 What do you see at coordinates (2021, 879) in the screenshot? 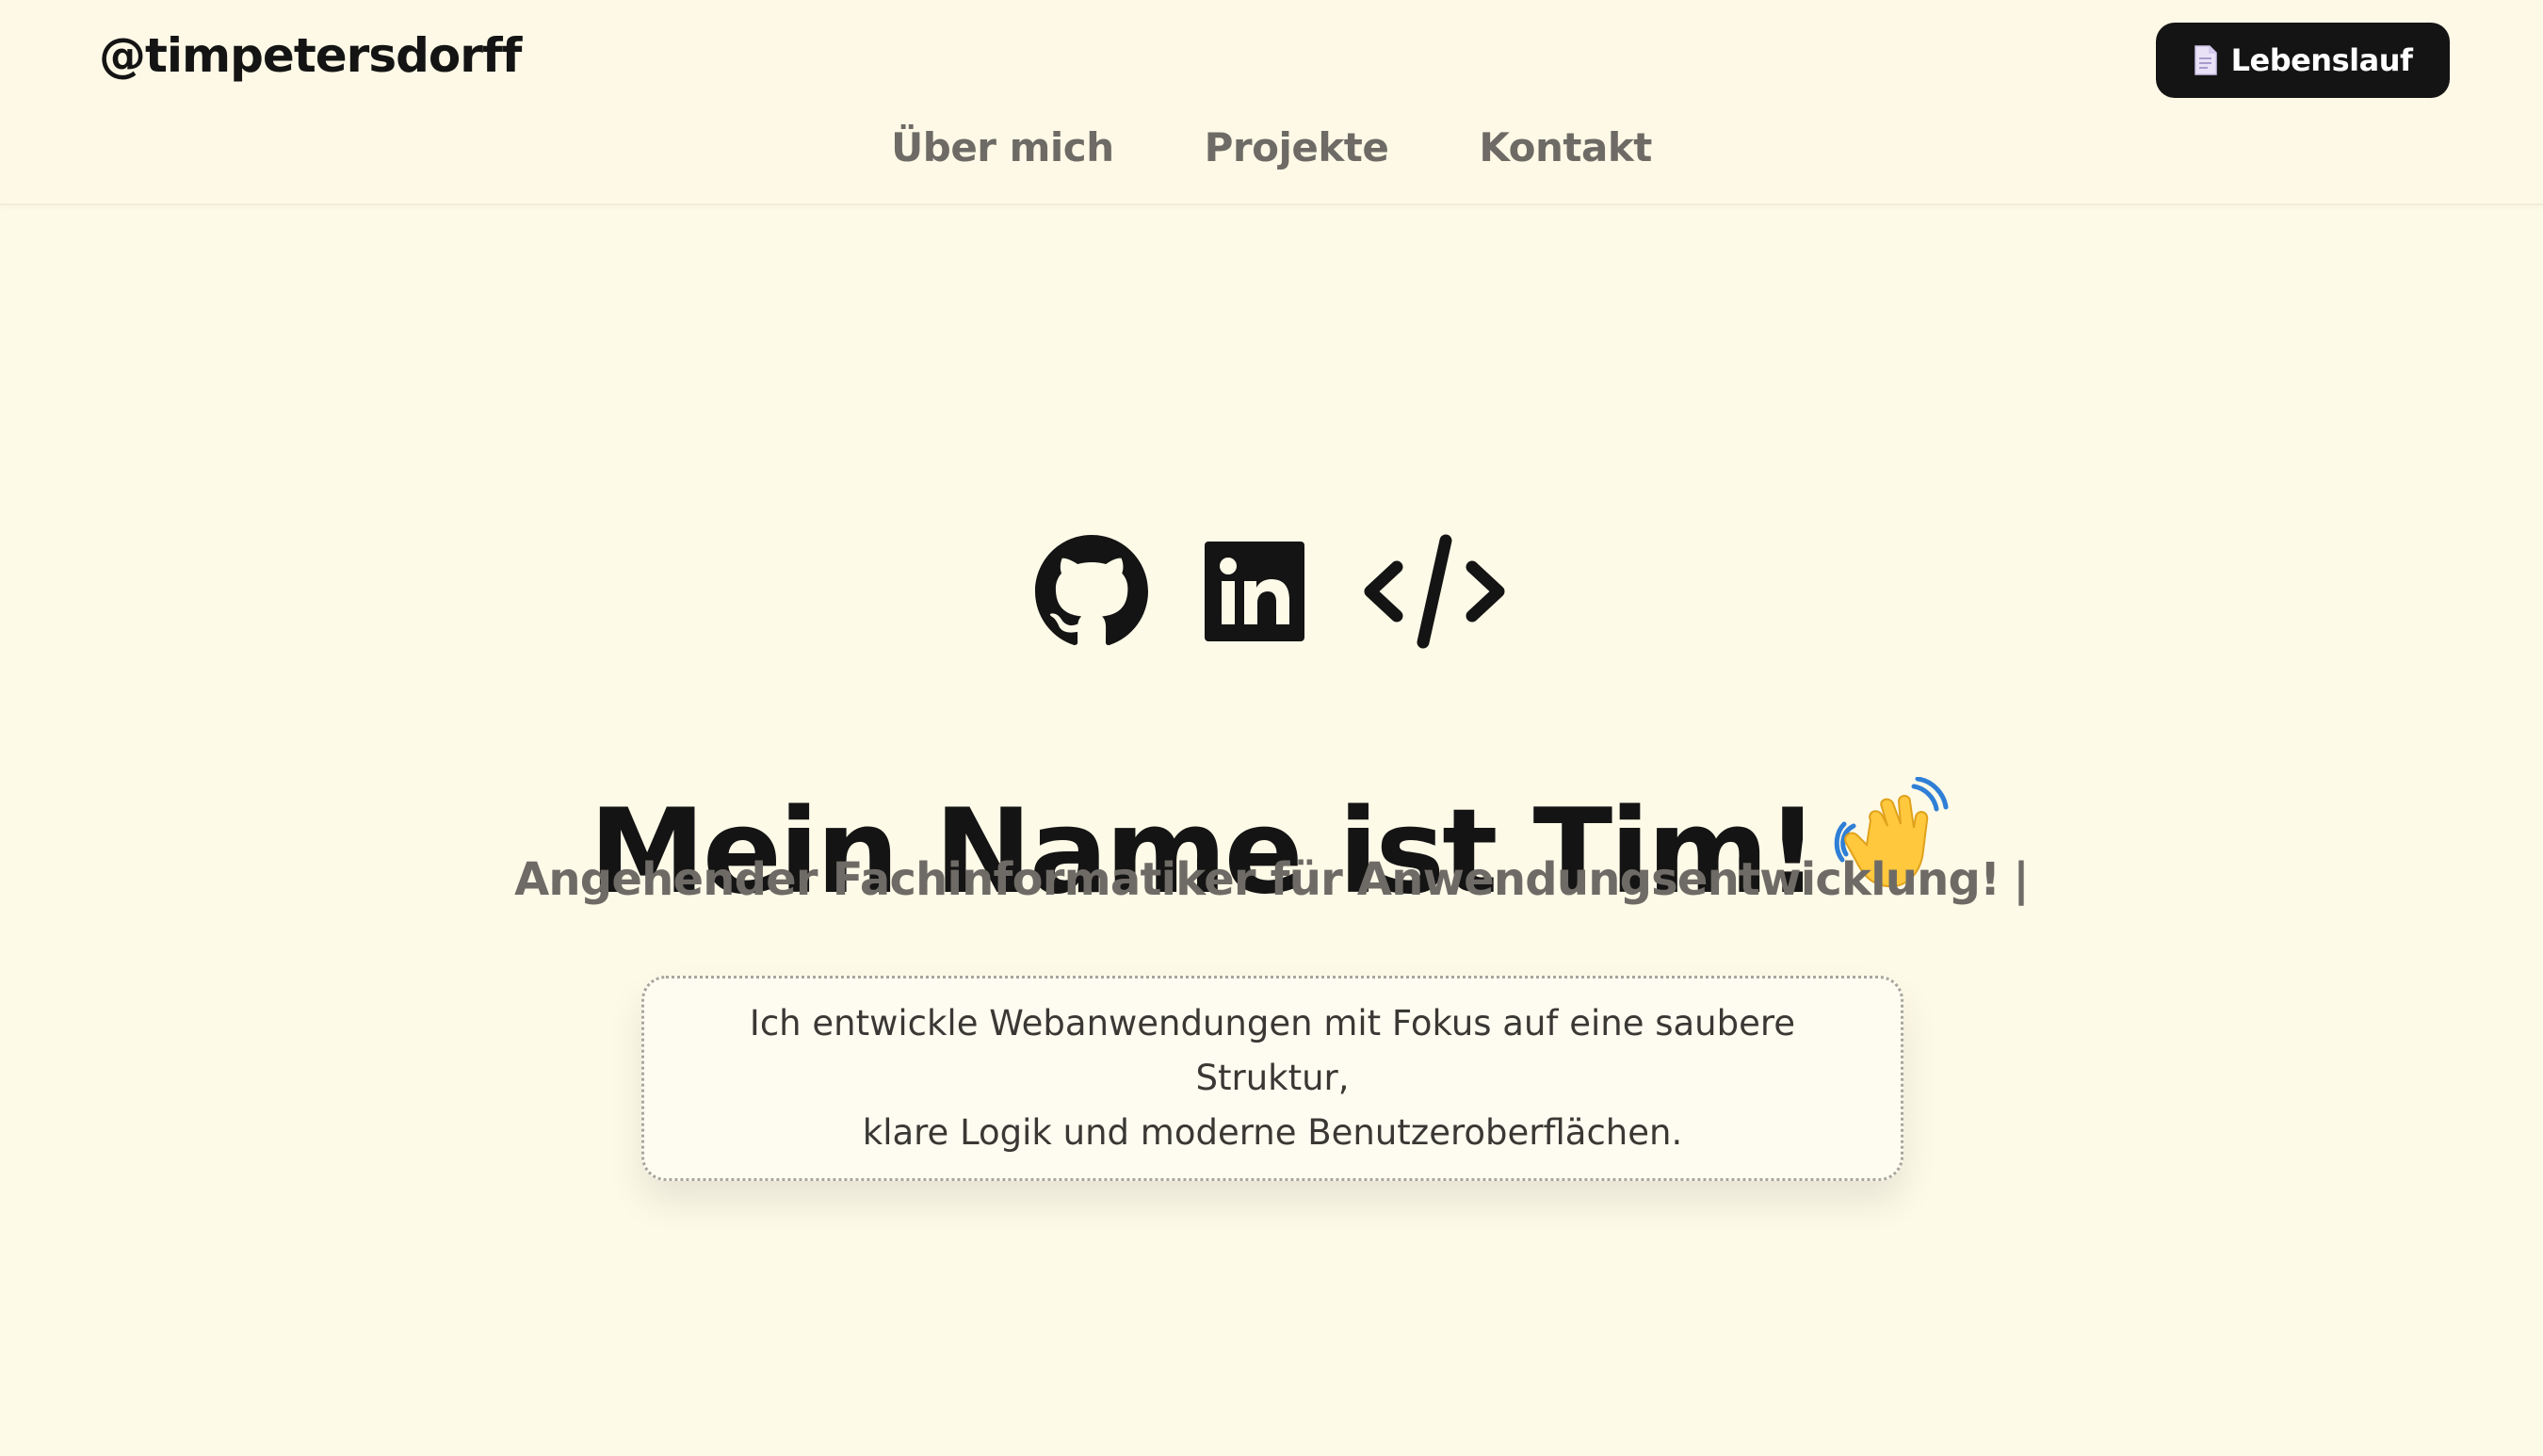
I see `typing-cursor: |` at bounding box center [2021, 879].